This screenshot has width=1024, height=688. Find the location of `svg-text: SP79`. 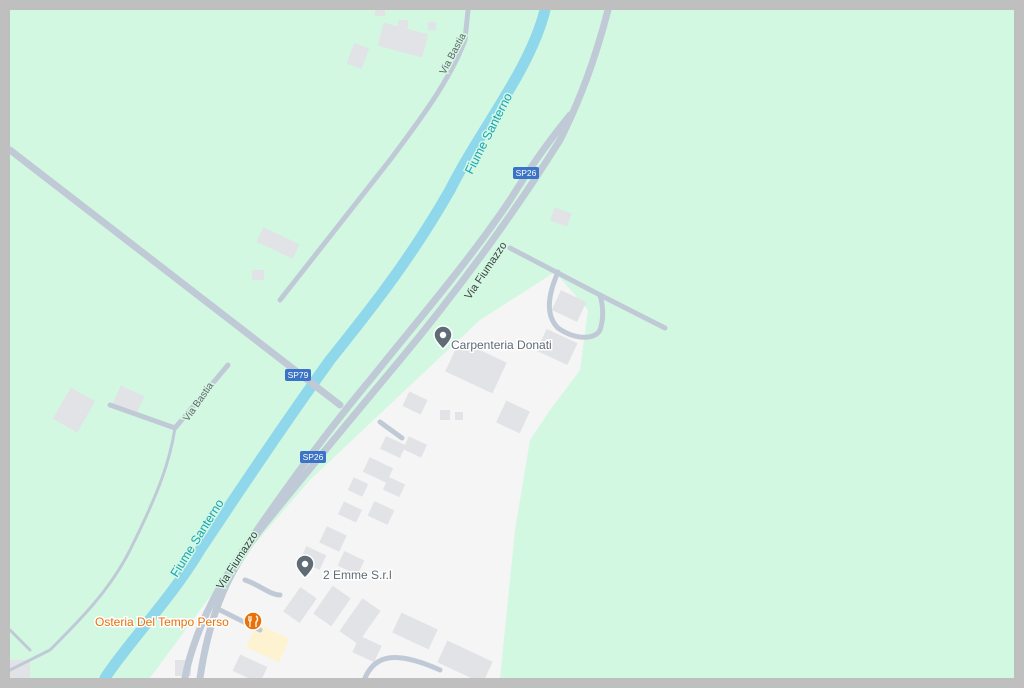

svg-text: SP79 is located at coordinates (298, 375).